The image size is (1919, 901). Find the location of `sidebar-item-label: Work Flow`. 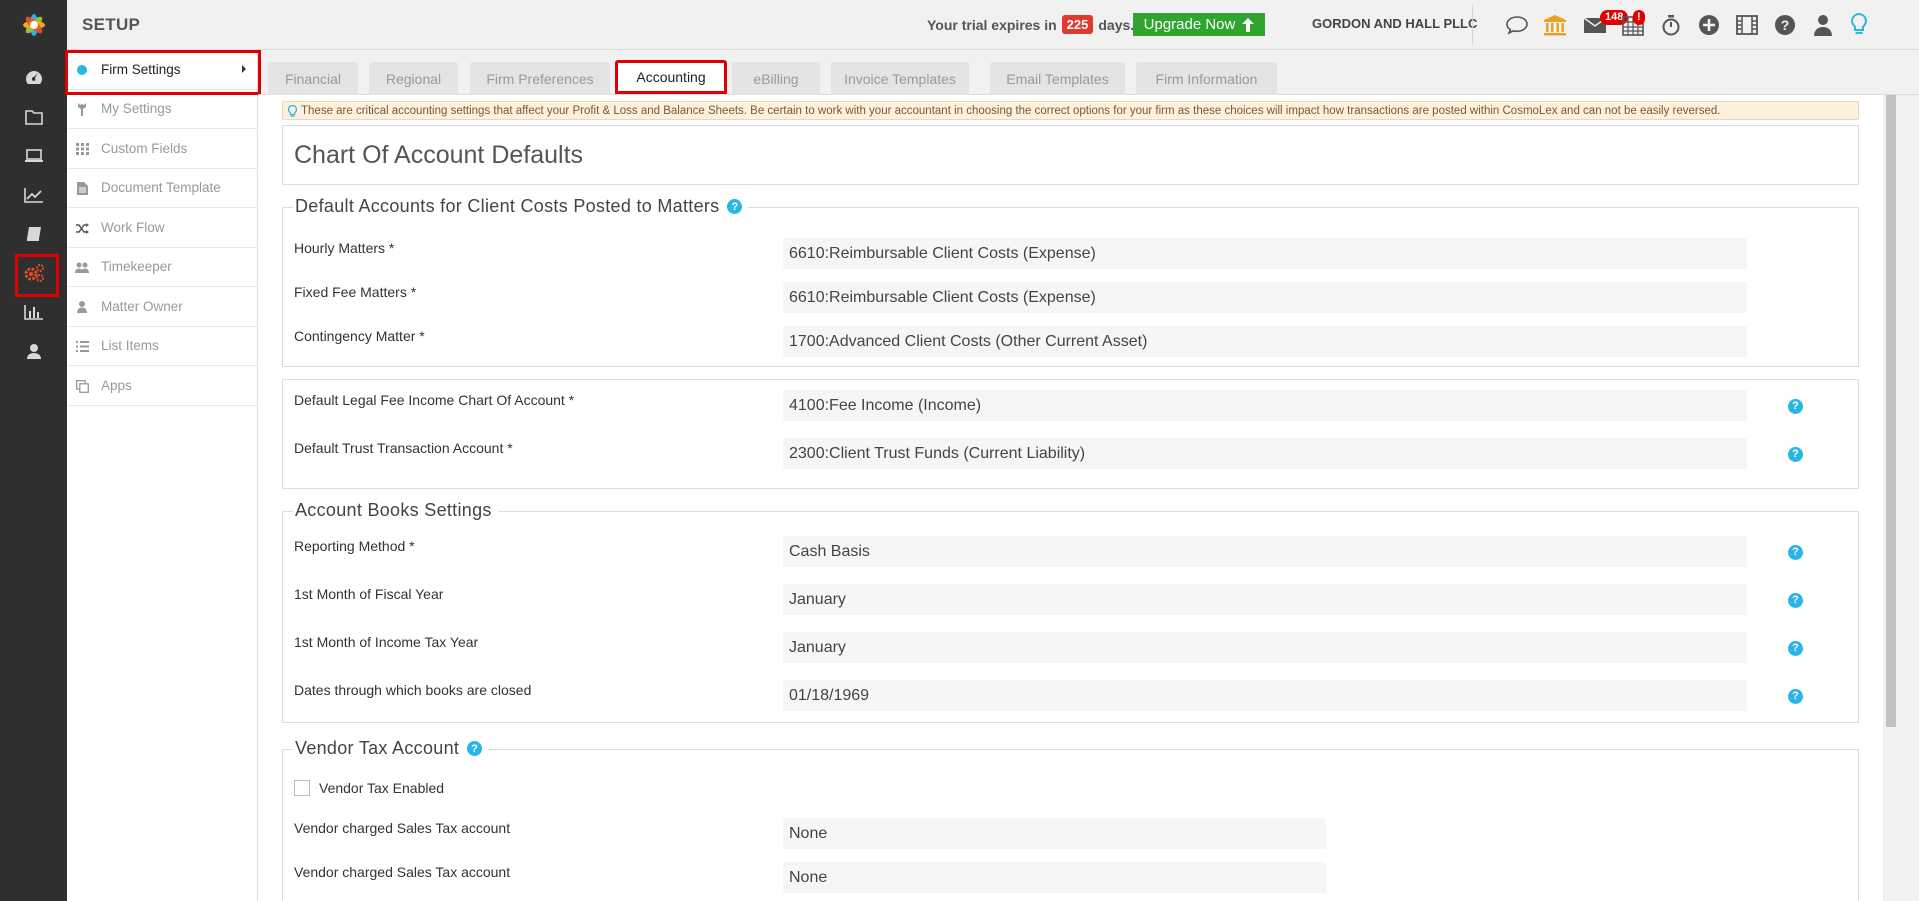

sidebar-item-label: Work Flow is located at coordinates (133, 227).